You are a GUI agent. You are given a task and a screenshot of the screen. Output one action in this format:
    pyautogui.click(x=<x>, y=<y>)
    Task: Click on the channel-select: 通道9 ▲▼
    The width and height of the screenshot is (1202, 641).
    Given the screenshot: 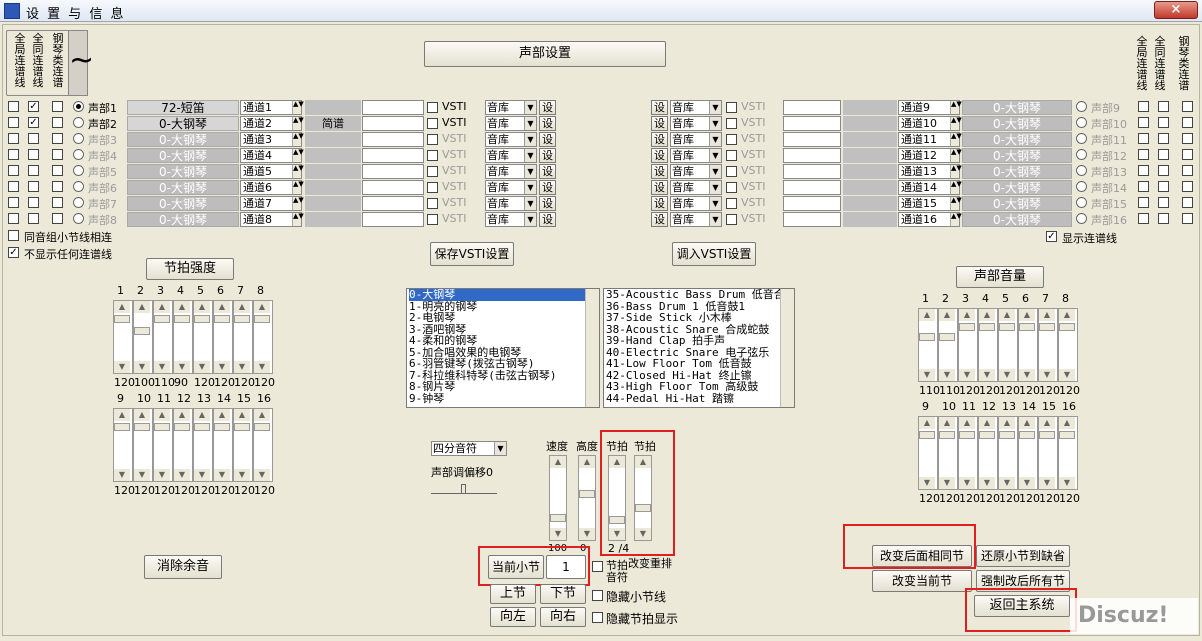 What is the action you would take?
    pyautogui.click(x=930, y=107)
    